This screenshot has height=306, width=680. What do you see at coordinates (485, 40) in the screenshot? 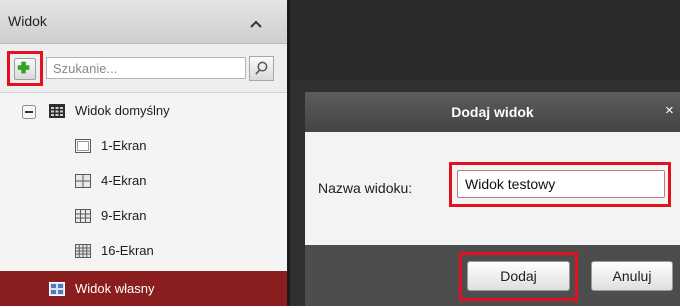
I see `live-view-toolbar-area` at bounding box center [485, 40].